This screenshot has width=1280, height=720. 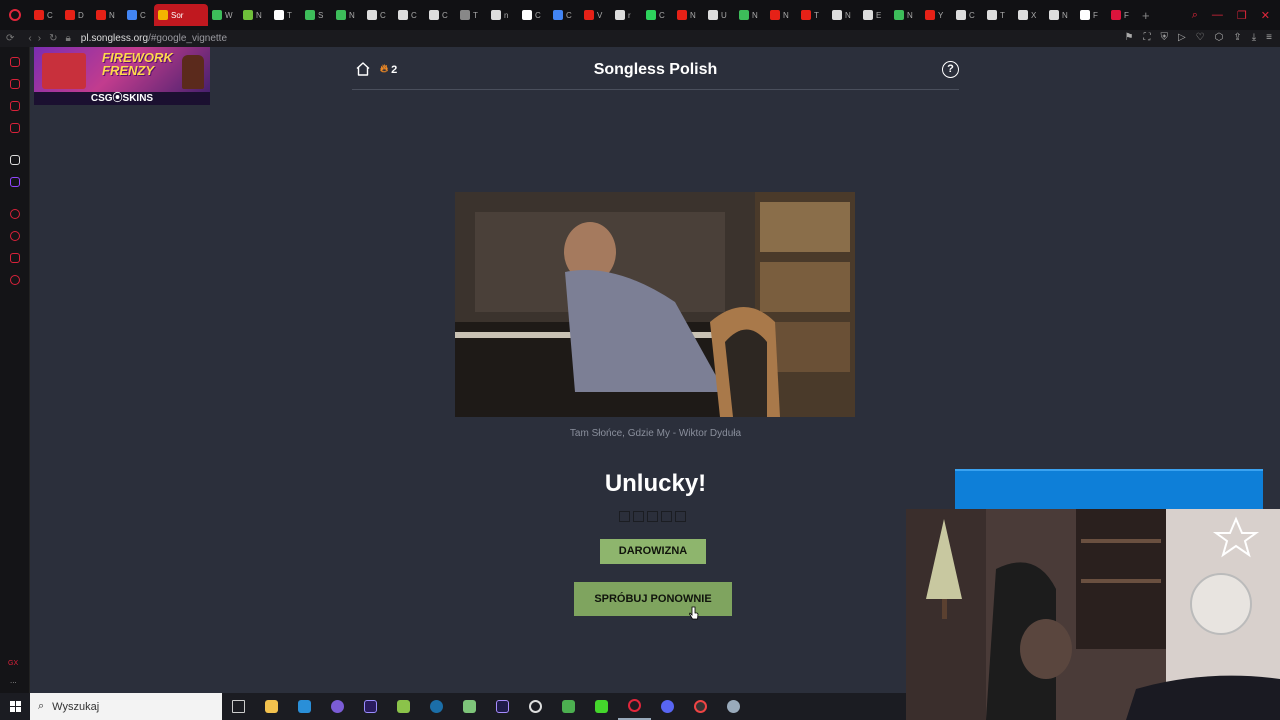 I want to click on tab-label: V, so click(x=600, y=15).